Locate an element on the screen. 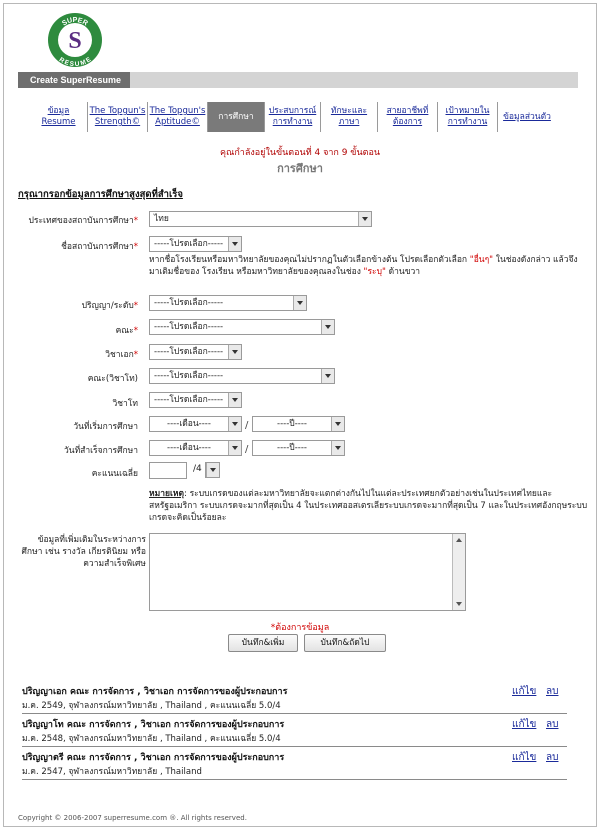 The image size is (600, 830). faculty-minor-label: คณะ(วิชาโท) is located at coordinates (112, 379).